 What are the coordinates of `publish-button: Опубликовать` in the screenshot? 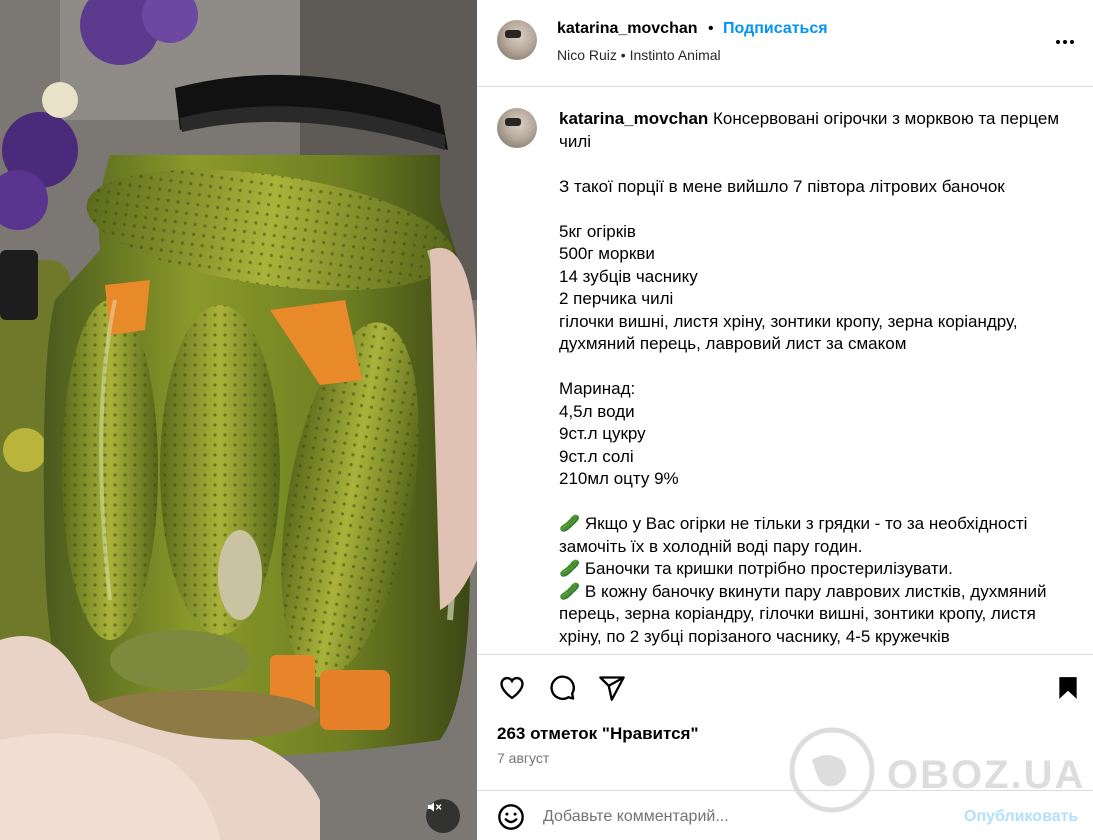 It's located at (1021, 817).